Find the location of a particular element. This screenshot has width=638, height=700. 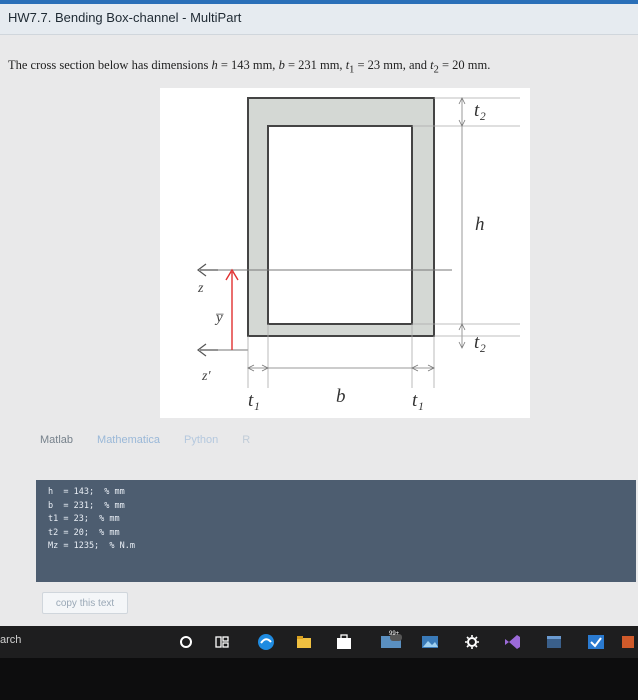

code-line: h = 143; % mm is located at coordinates (86, 492).